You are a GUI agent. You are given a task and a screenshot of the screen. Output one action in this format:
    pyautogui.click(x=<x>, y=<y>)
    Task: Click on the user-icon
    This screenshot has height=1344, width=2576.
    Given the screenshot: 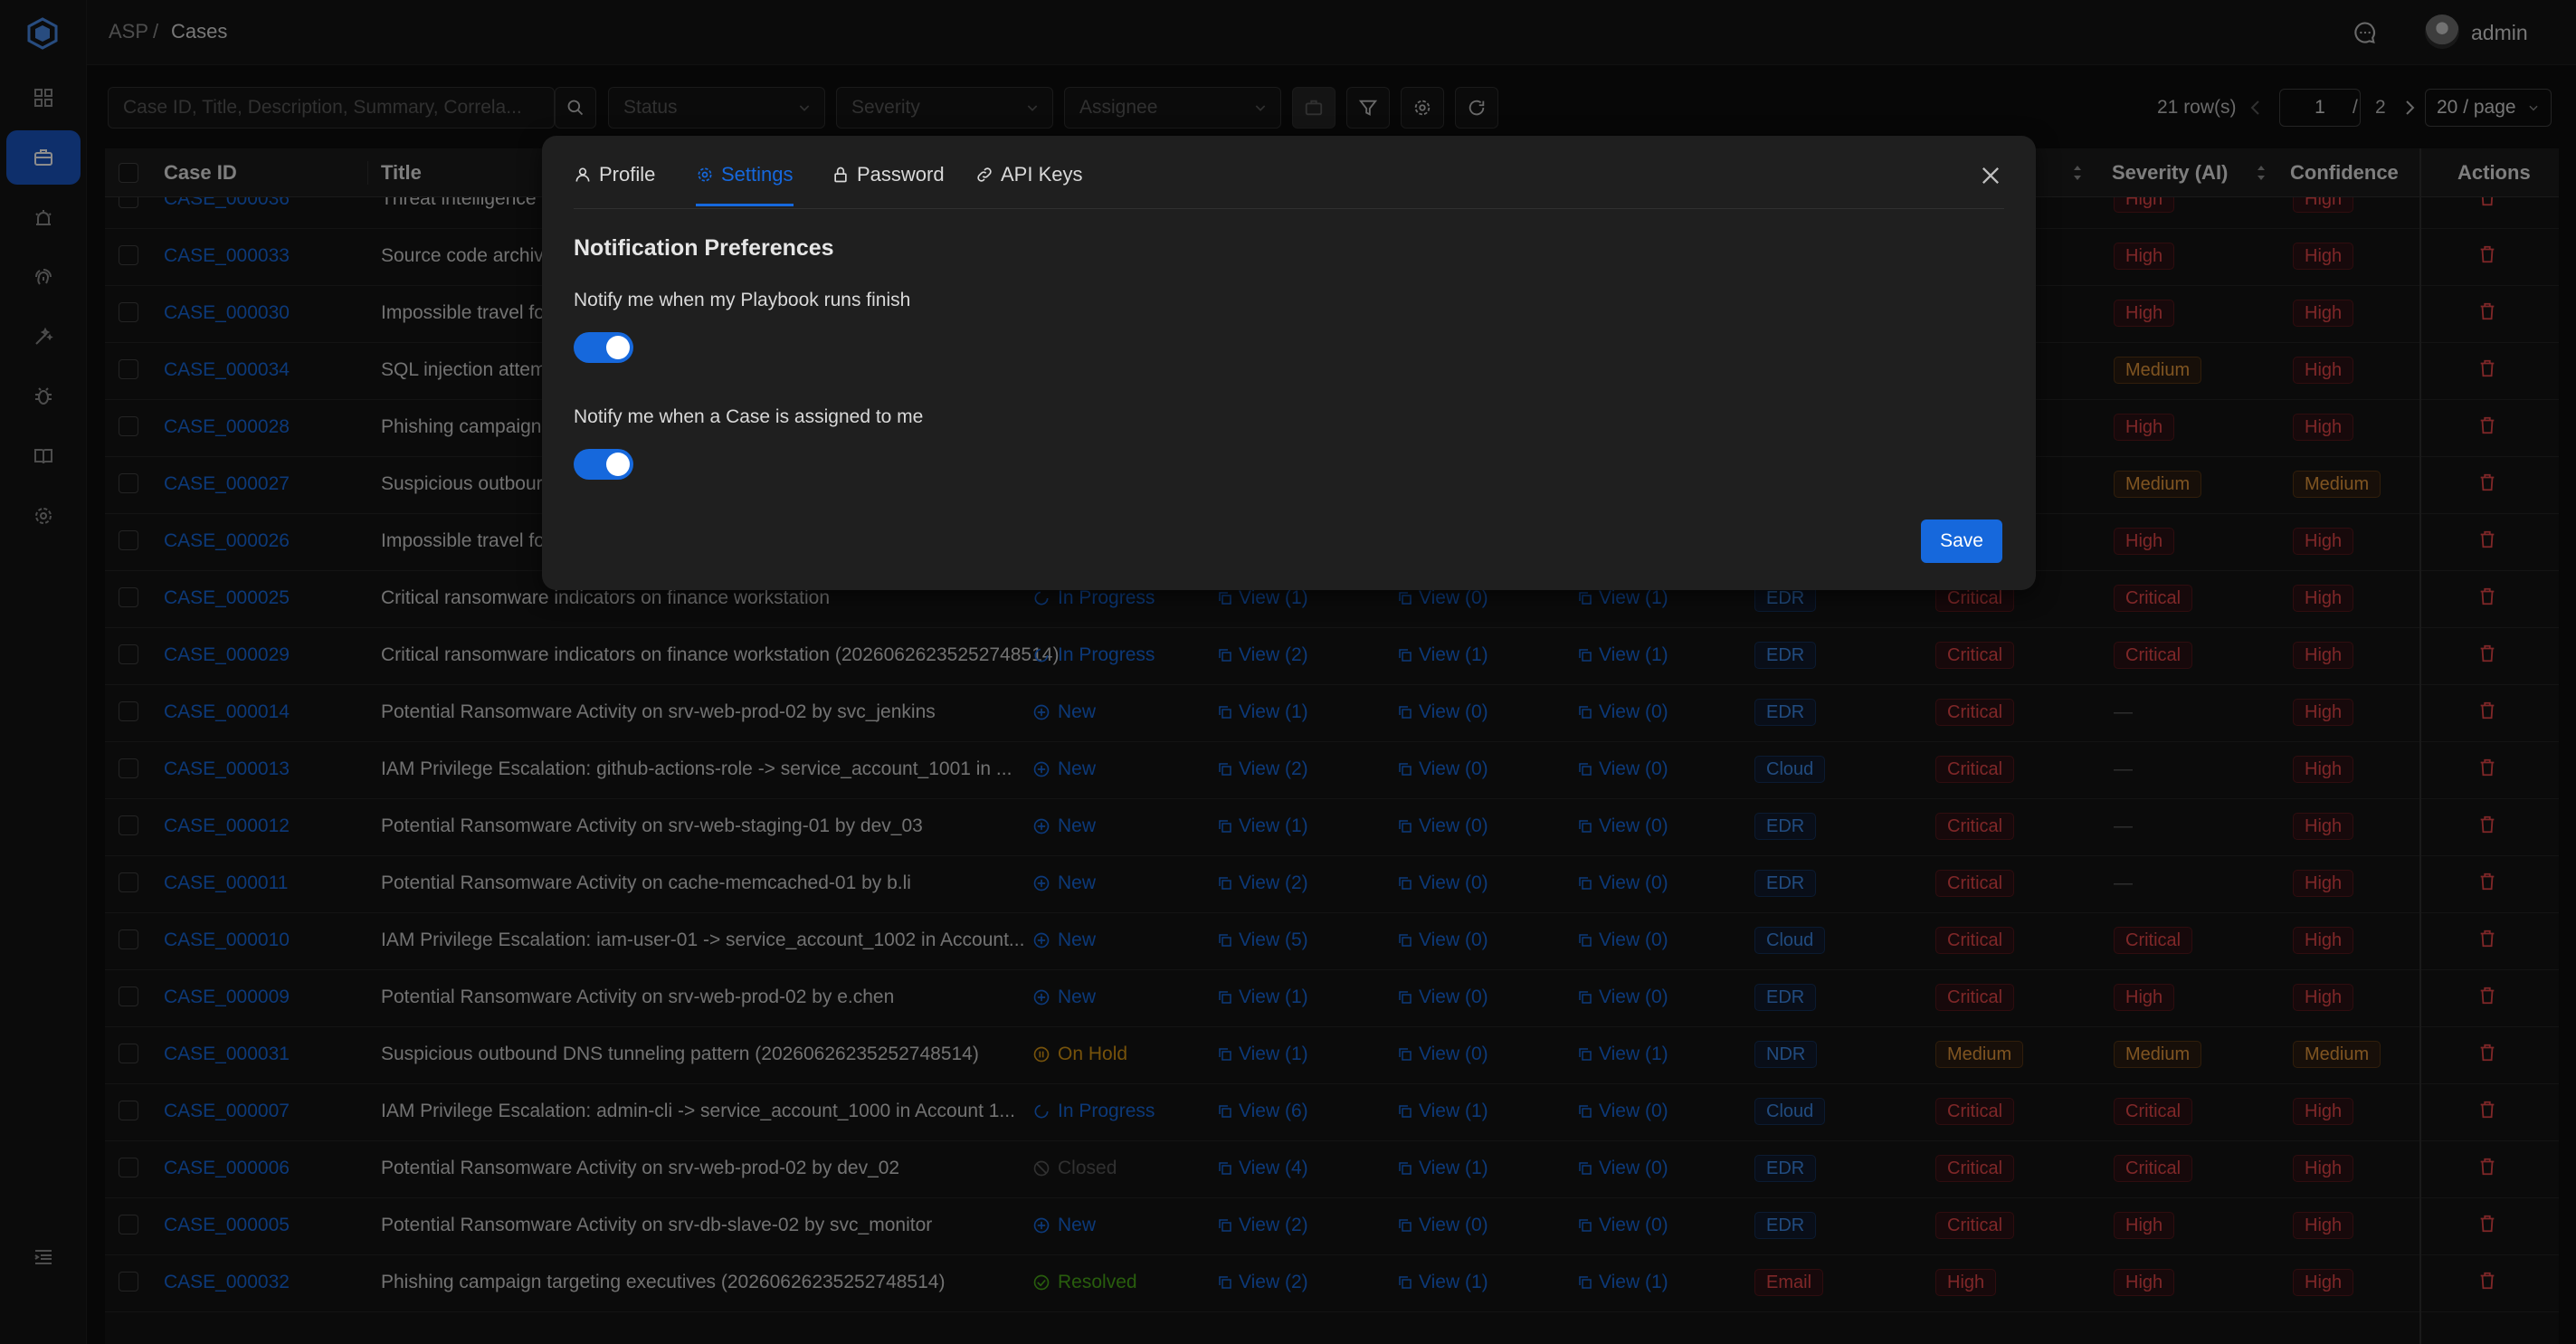 What is the action you would take?
    pyautogui.click(x=582, y=174)
    